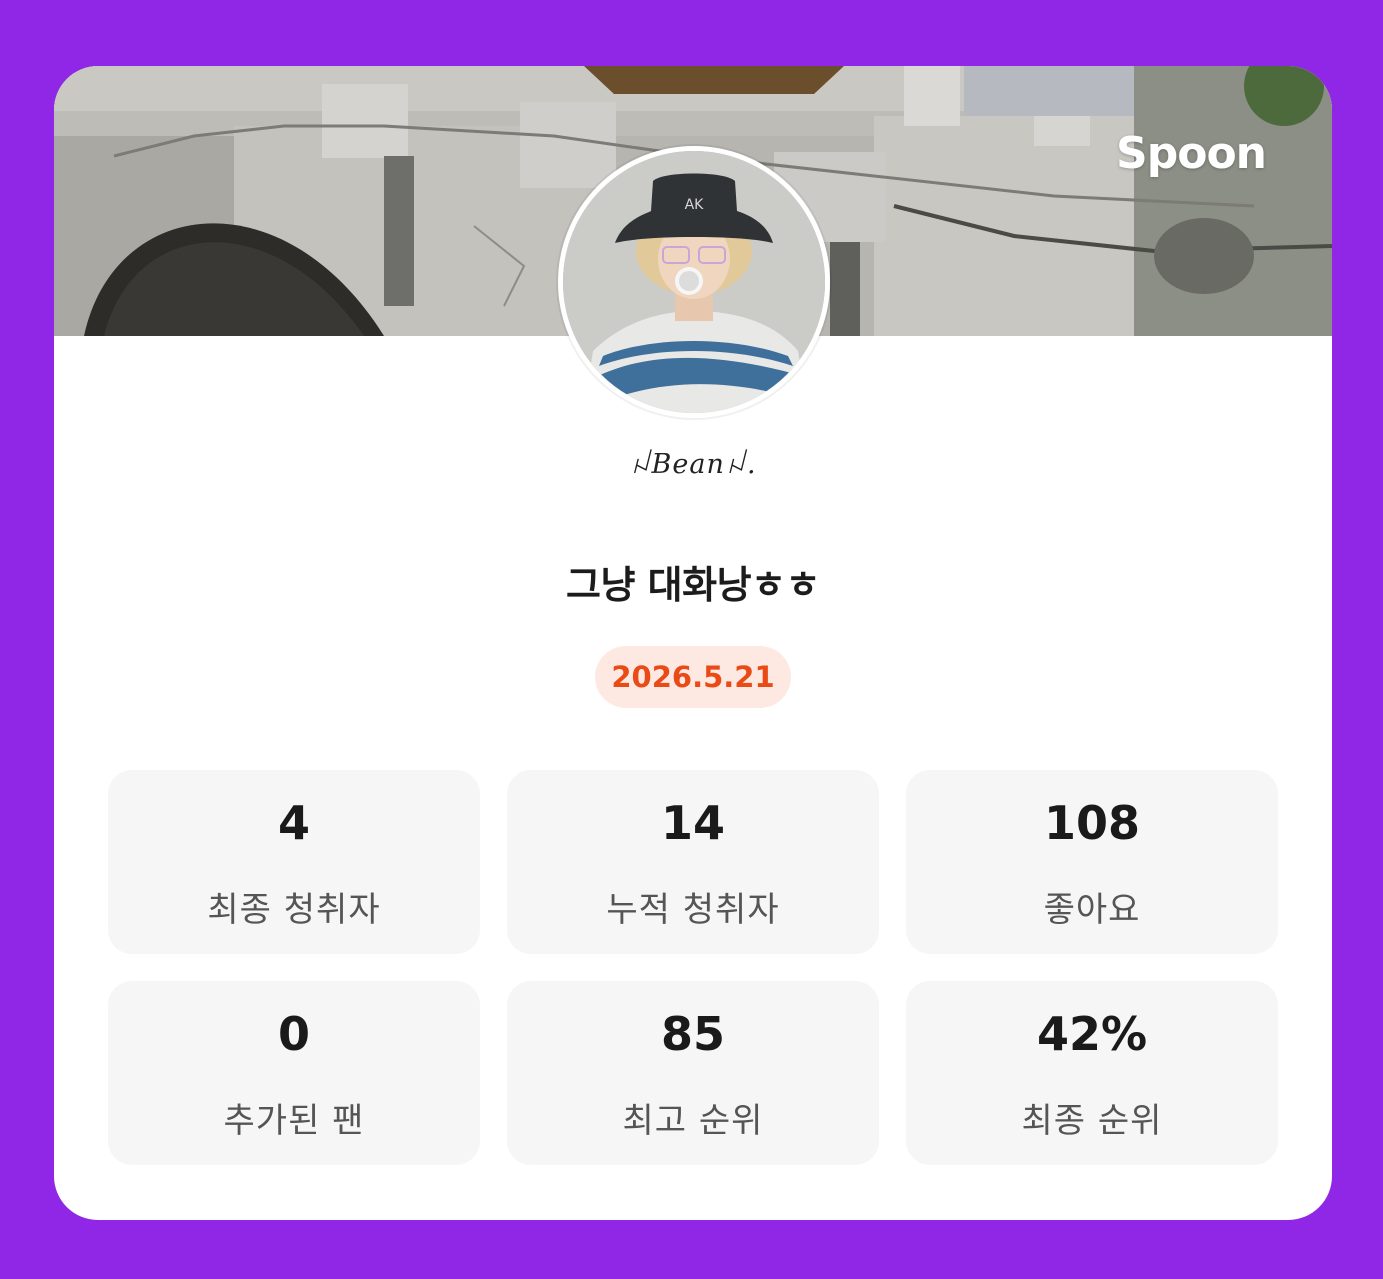 This screenshot has width=1383, height=1279. I want to click on stat-value: 0, so click(293, 1034).